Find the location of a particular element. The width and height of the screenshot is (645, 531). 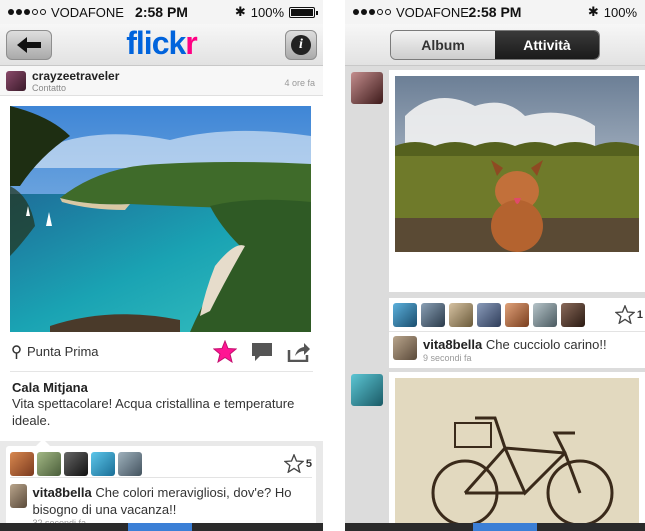

info-icon: i is located at coordinates (301, 45).